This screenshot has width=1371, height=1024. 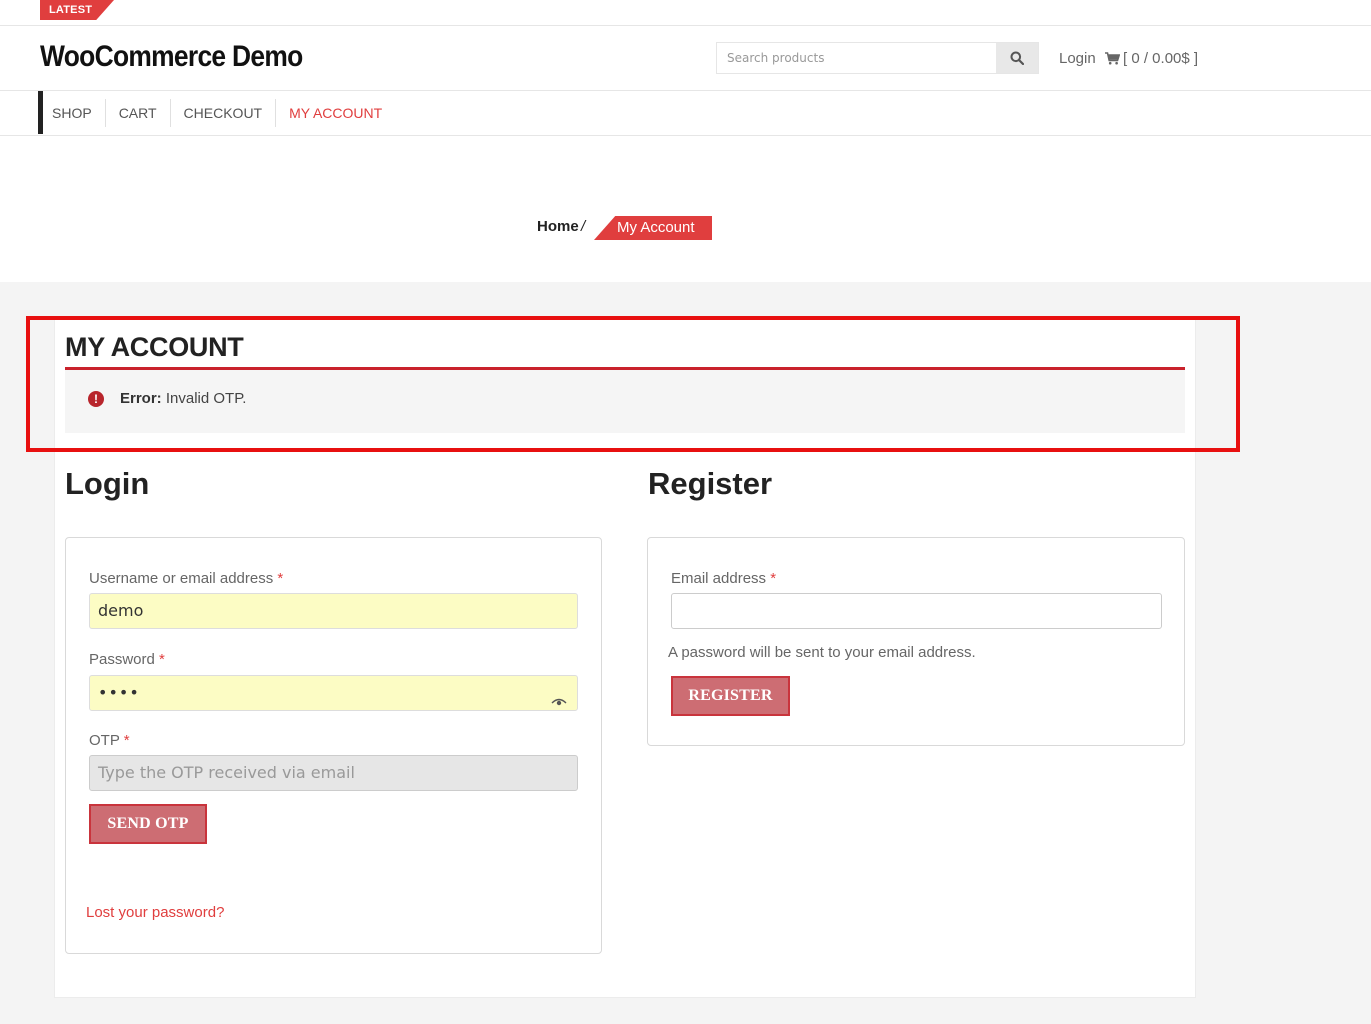 I want to click on error-text: Error: Invalid OTP., so click(x=183, y=398).